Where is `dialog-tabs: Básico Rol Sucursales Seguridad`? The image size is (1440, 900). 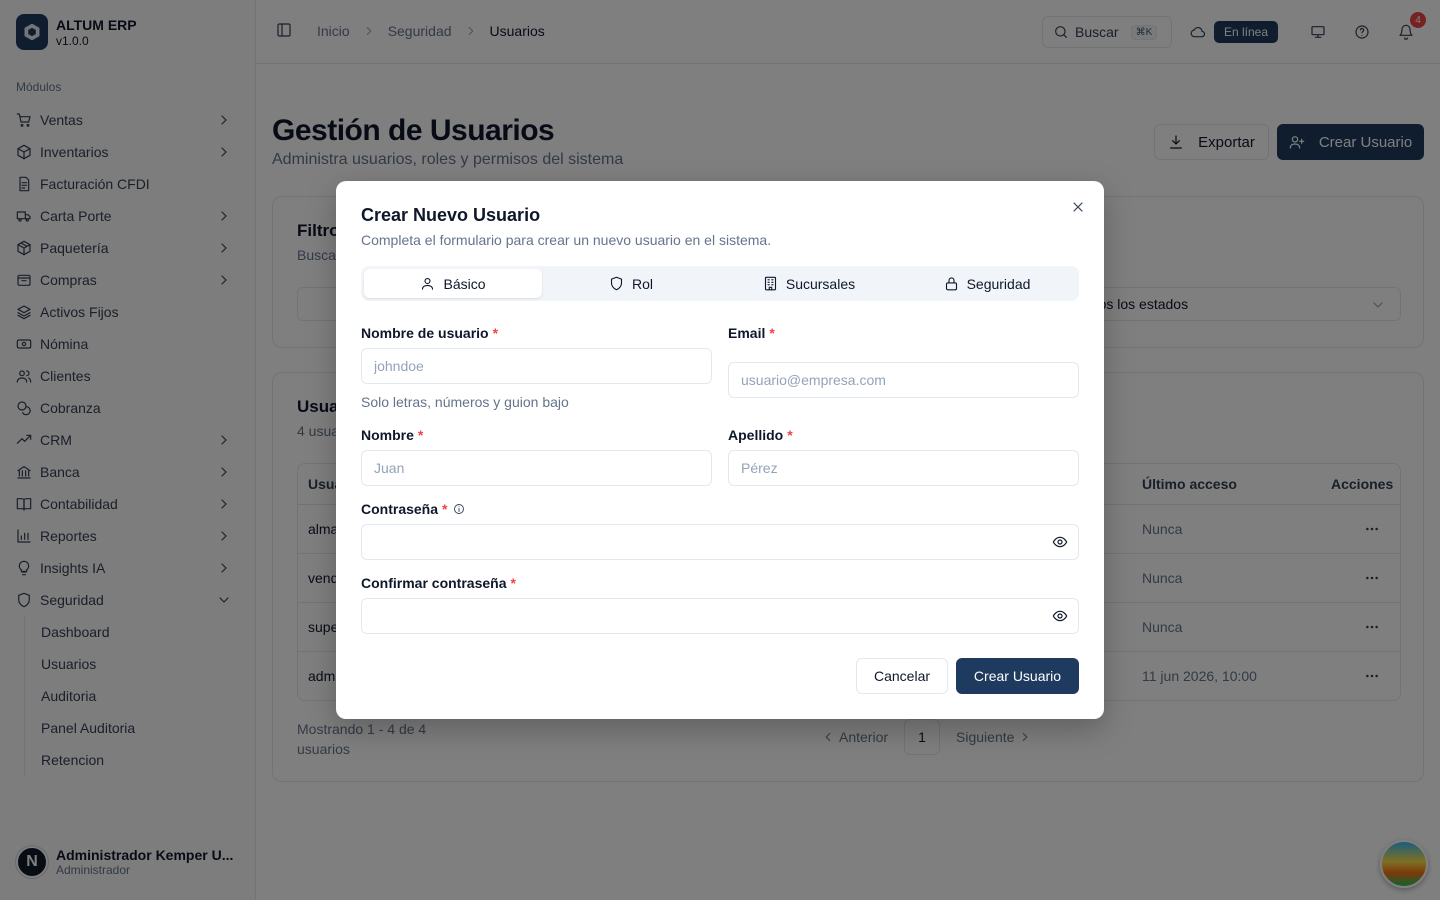
dialog-tabs: Básico Rol Sucursales Seguridad is located at coordinates (720, 283).